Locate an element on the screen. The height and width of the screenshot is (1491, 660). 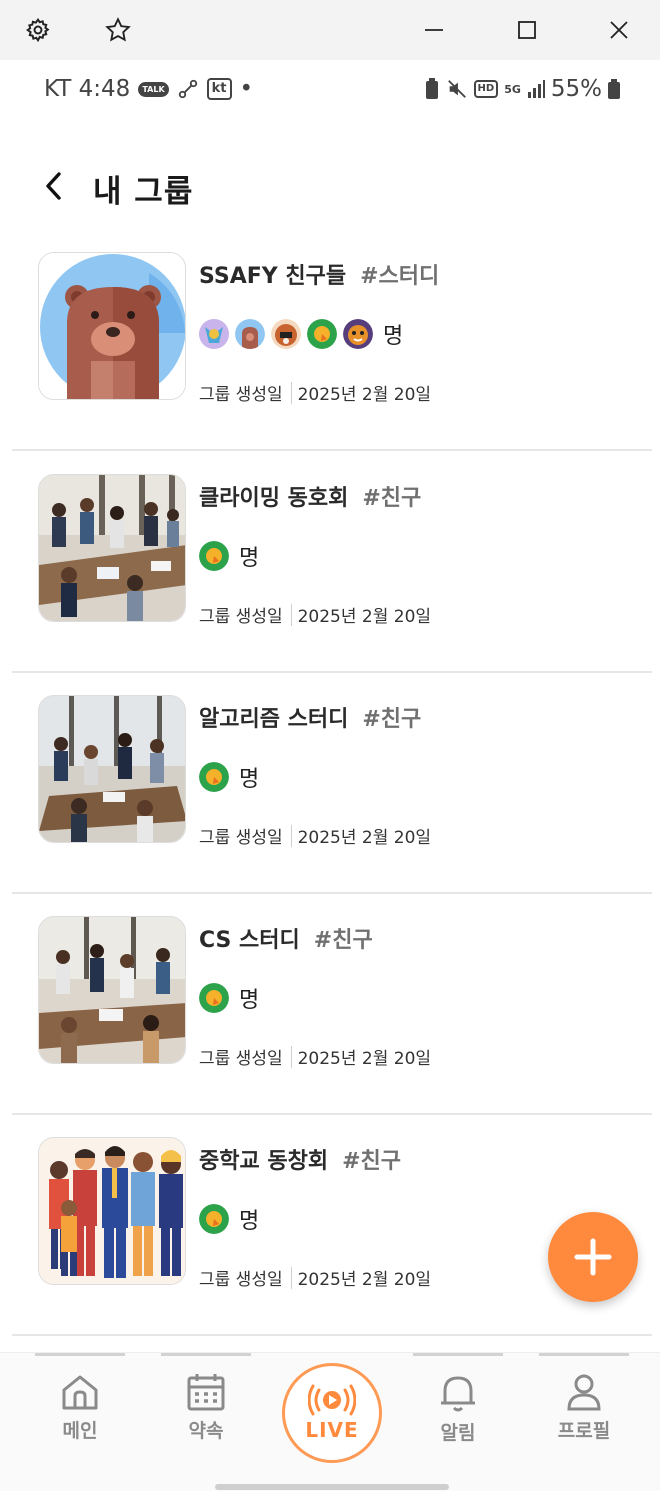
kt-badge-icon: kt is located at coordinates (219, 89).